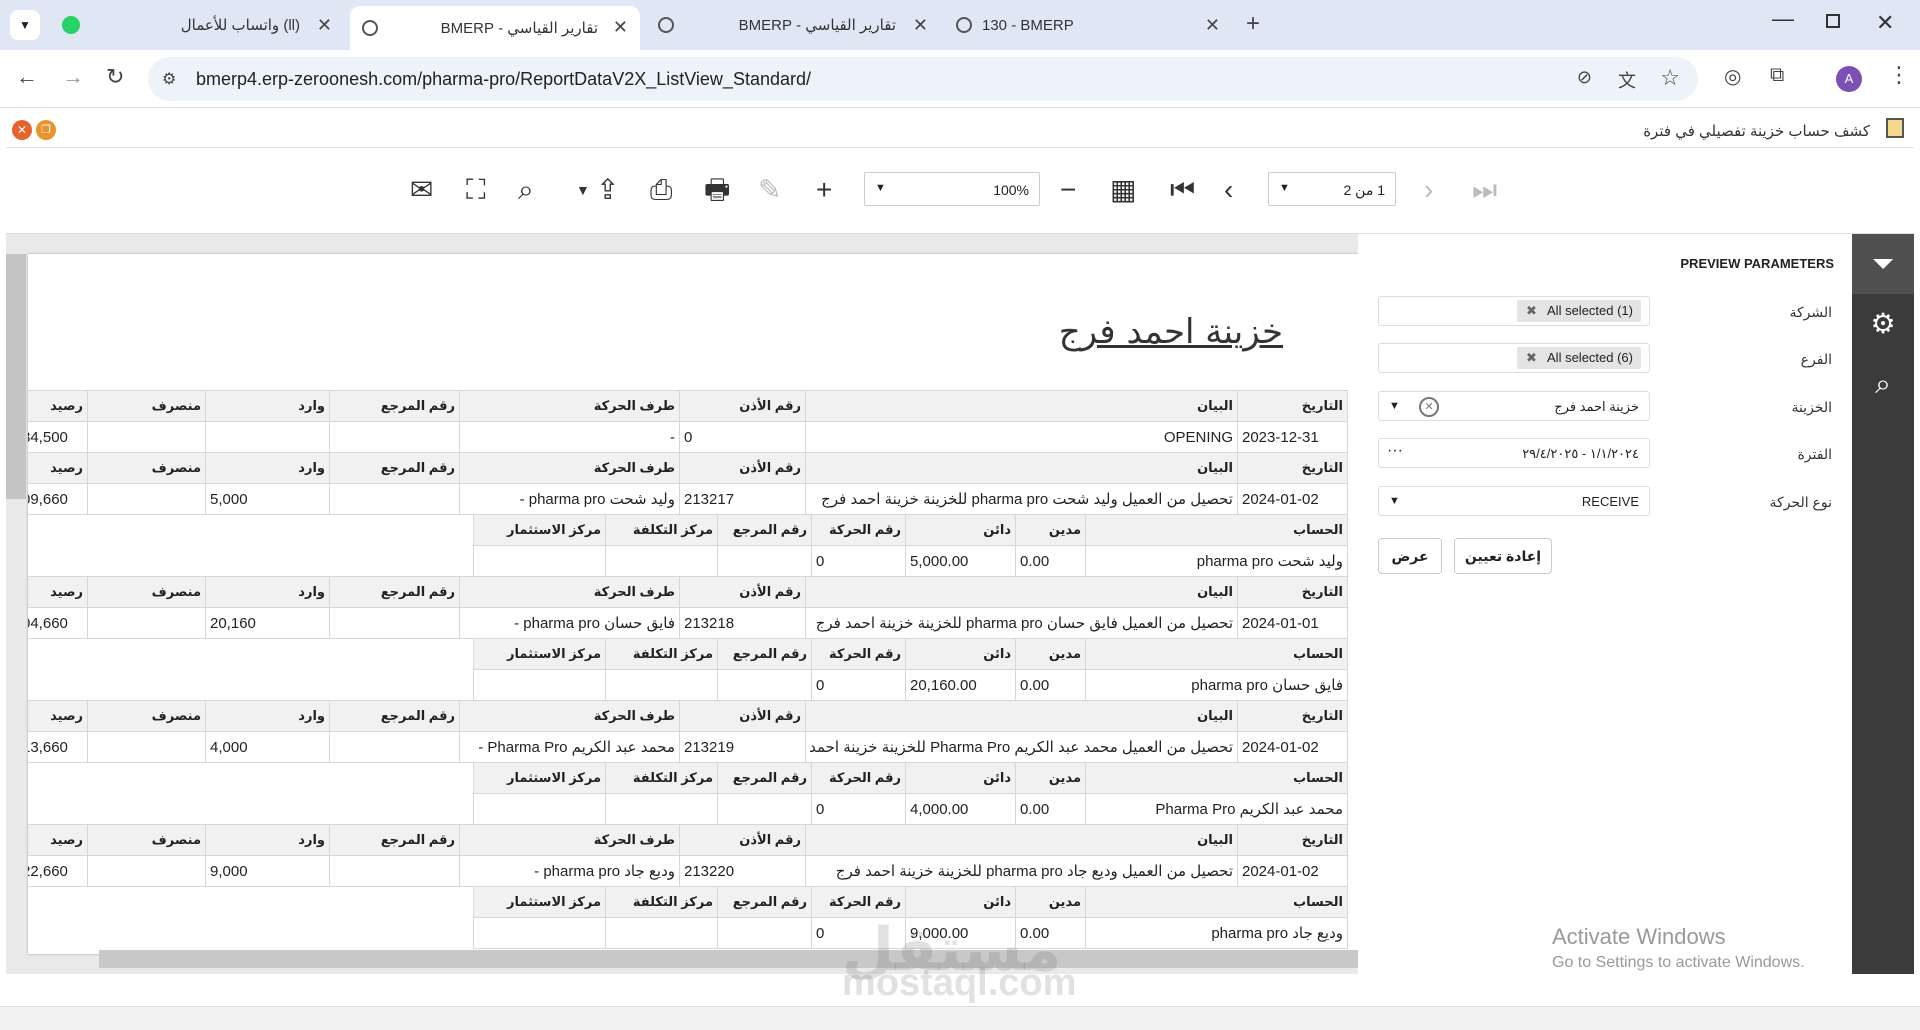  What do you see at coordinates (661, 902) in the screenshot?
I see `column-header: مركز التكلفة` at bounding box center [661, 902].